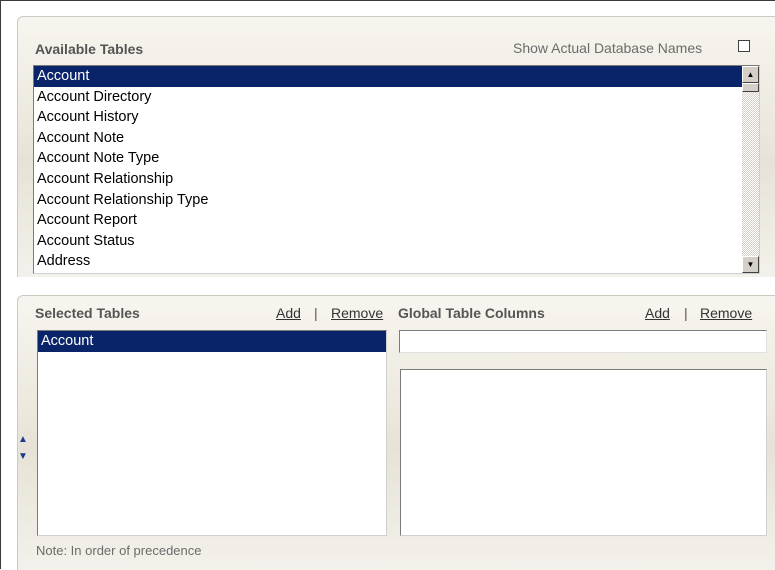 The image size is (775, 570). What do you see at coordinates (744, 46) in the screenshot?
I see `show-db-names-checkbox` at bounding box center [744, 46].